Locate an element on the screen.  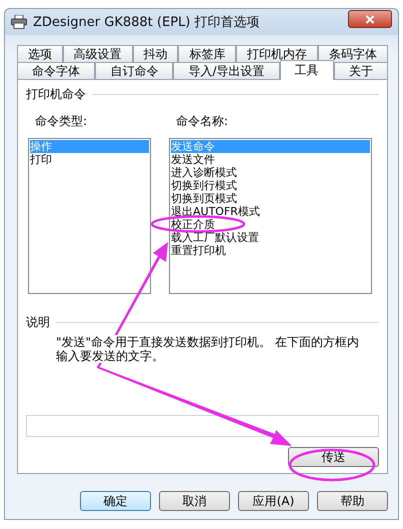
printer-icon is located at coordinates (19, 22).